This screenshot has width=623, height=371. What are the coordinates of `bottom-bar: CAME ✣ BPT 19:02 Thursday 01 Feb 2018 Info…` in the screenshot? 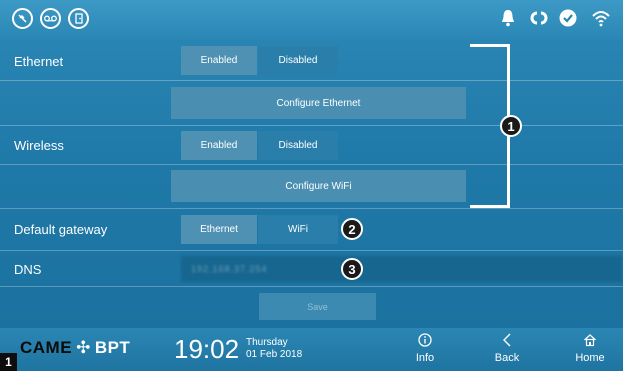 It's located at (311, 349).